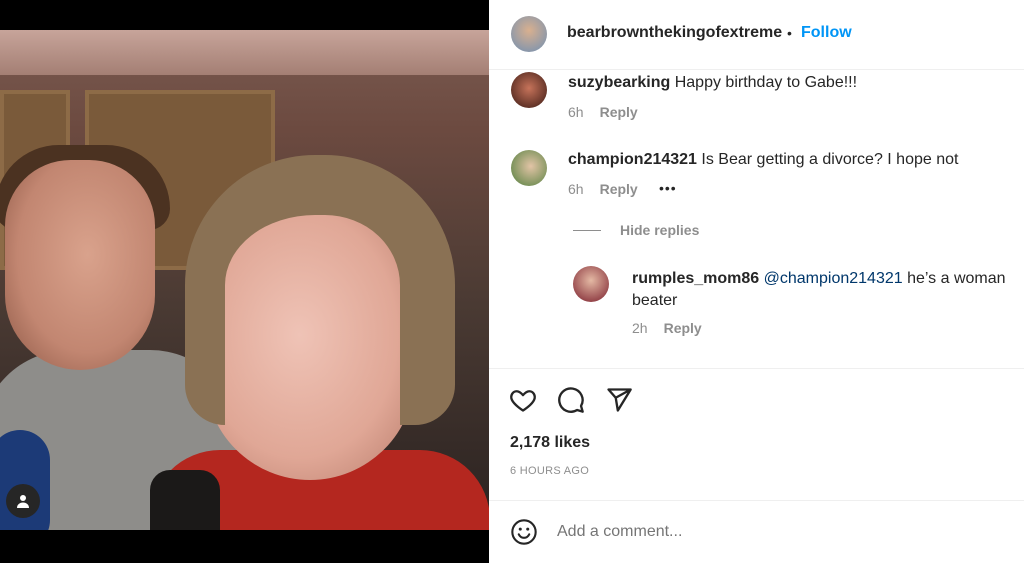 The image size is (1024, 563). I want to click on post-timestamp: 6 HOURS AGO, so click(550, 471).